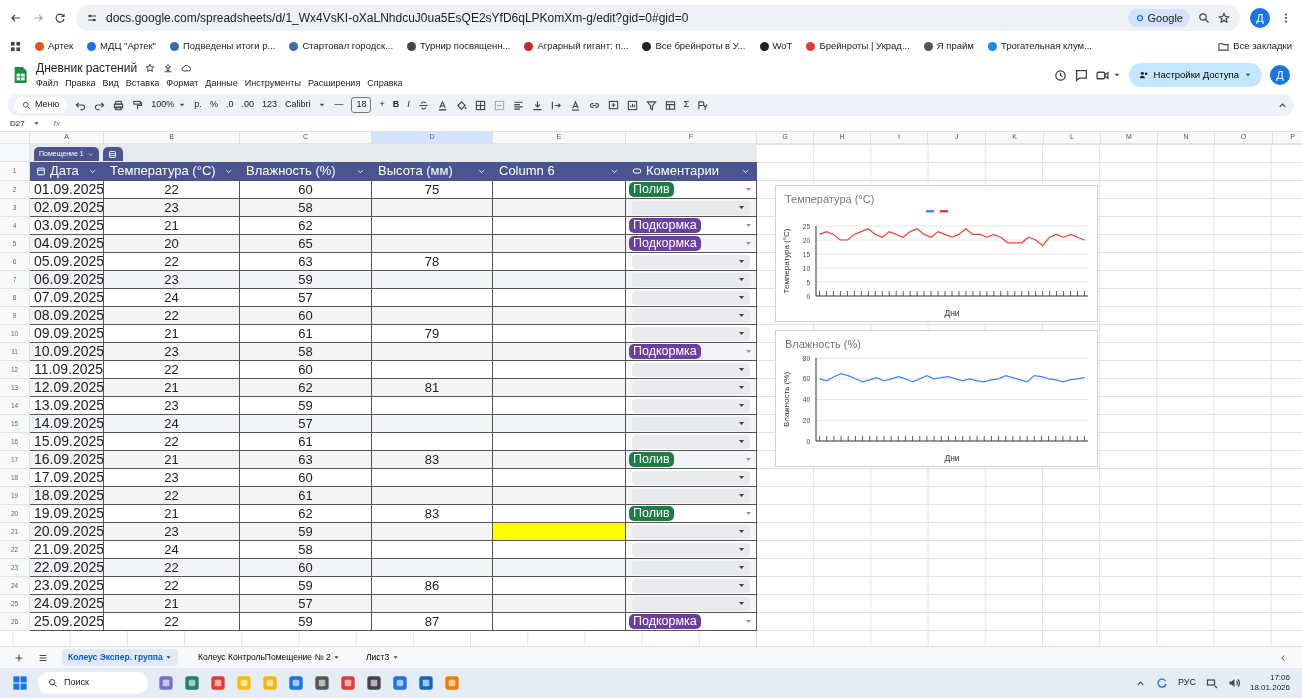  What do you see at coordinates (138, 105) in the screenshot?
I see `paint-format-icon` at bounding box center [138, 105].